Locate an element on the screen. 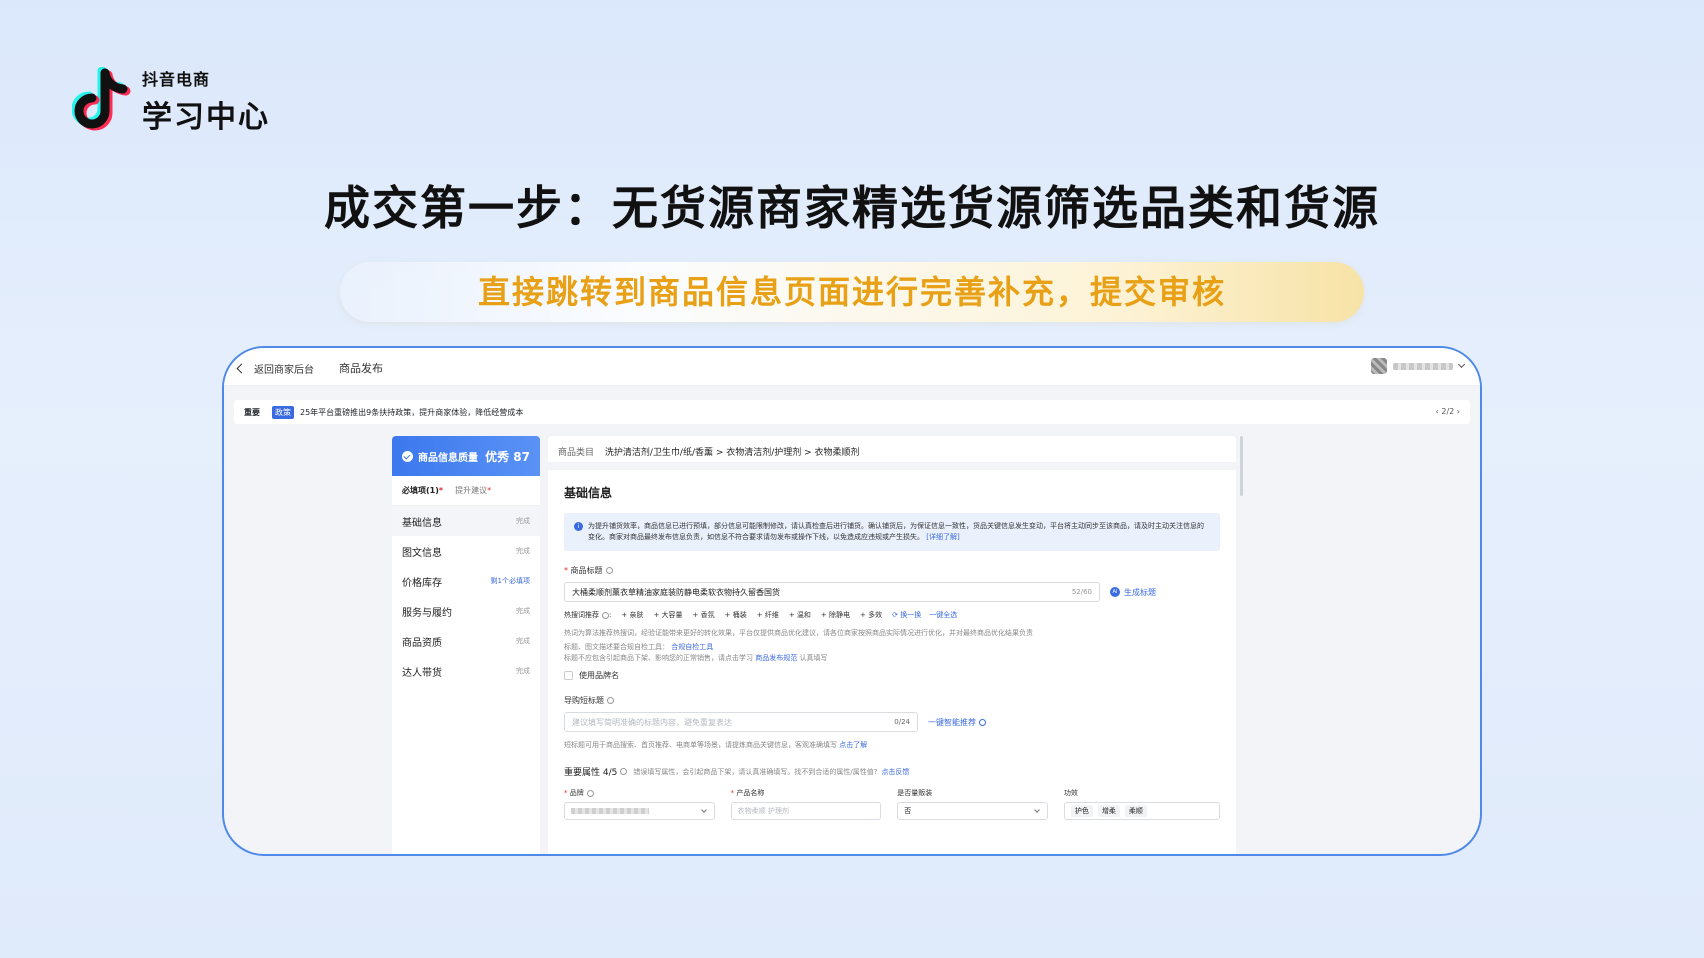 The height and width of the screenshot is (958, 1704). product-name-input: 衣物柔顺 护理剂 is located at coordinates (806, 811).